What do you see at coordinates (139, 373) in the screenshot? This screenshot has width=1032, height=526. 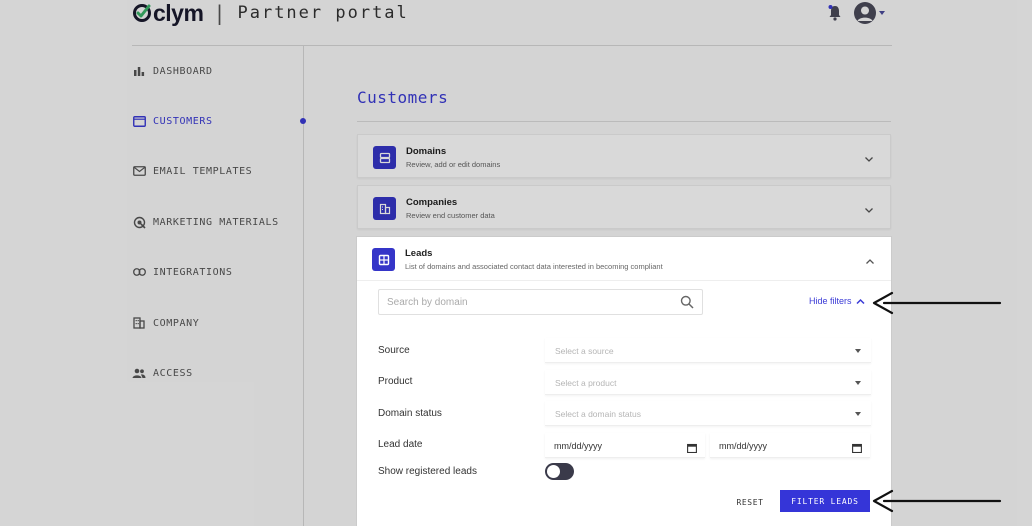 I see `people-icon` at bounding box center [139, 373].